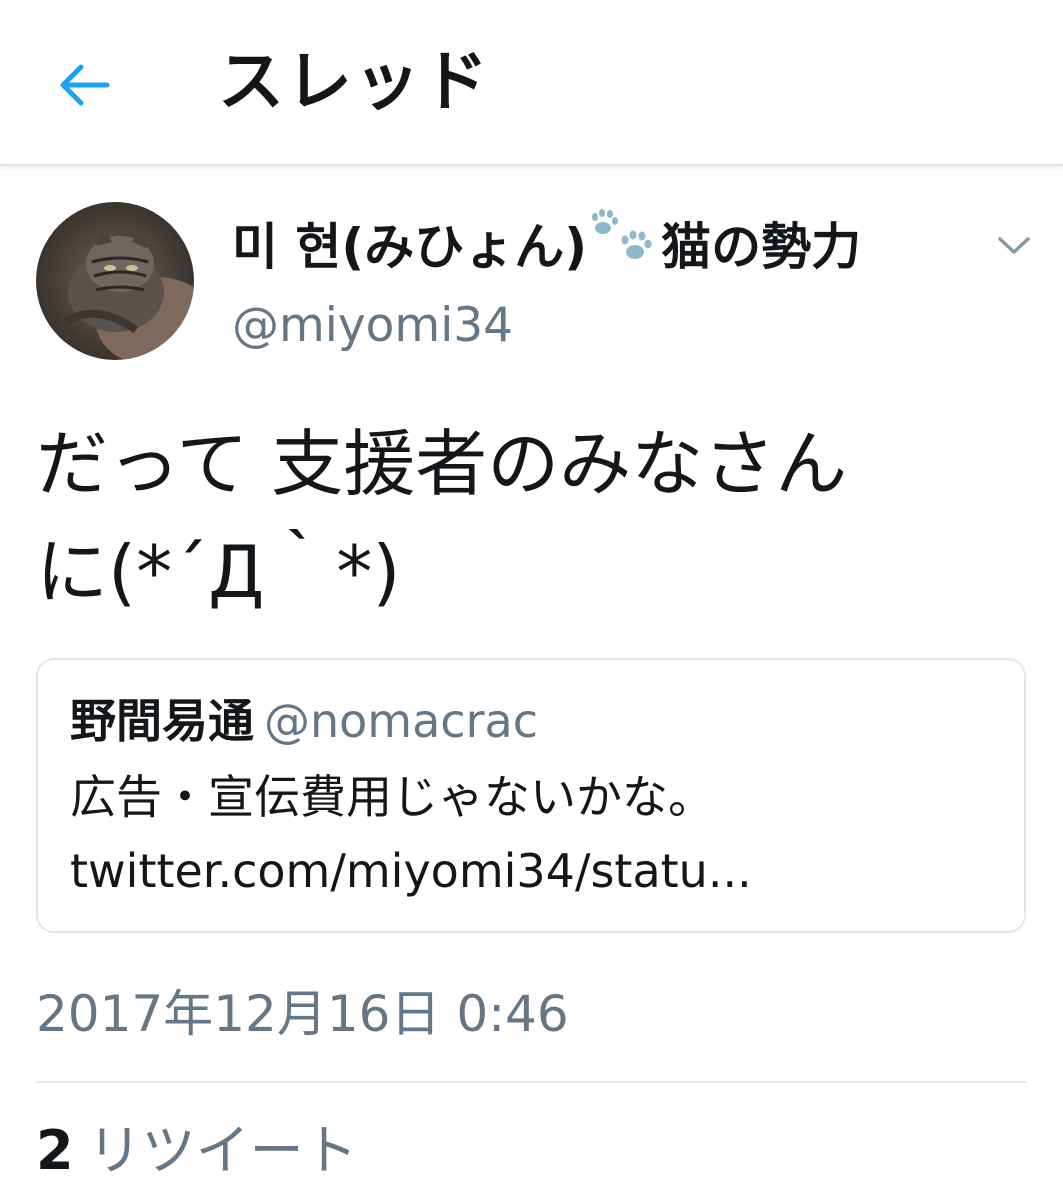 This screenshot has height=1200, width=1063. What do you see at coordinates (372, 326) in the screenshot?
I see `user-handle: @miyomi34` at bounding box center [372, 326].